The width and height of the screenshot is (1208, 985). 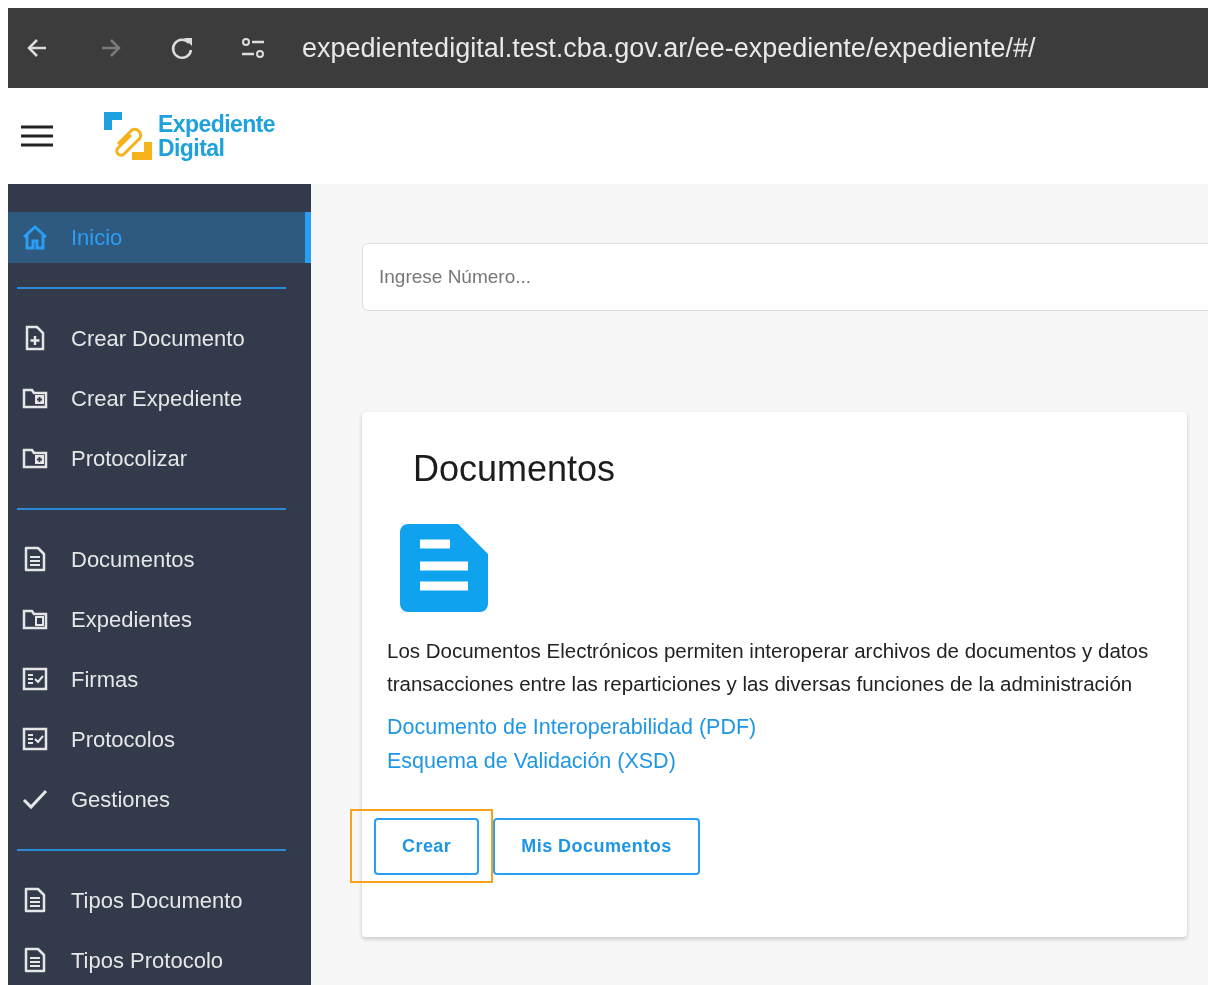 What do you see at coordinates (159, 398) in the screenshot?
I see `sidebar-item: Crear Expediente` at bounding box center [159, 398].